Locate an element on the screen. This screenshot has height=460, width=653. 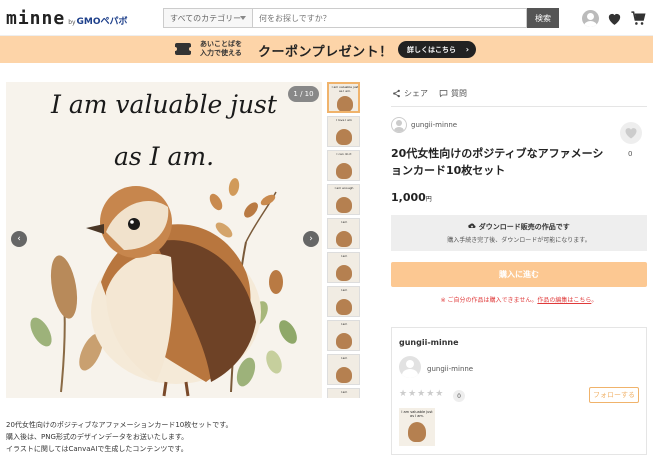
chevron-left-icon: ‹ is located at coordinates (19, 239).